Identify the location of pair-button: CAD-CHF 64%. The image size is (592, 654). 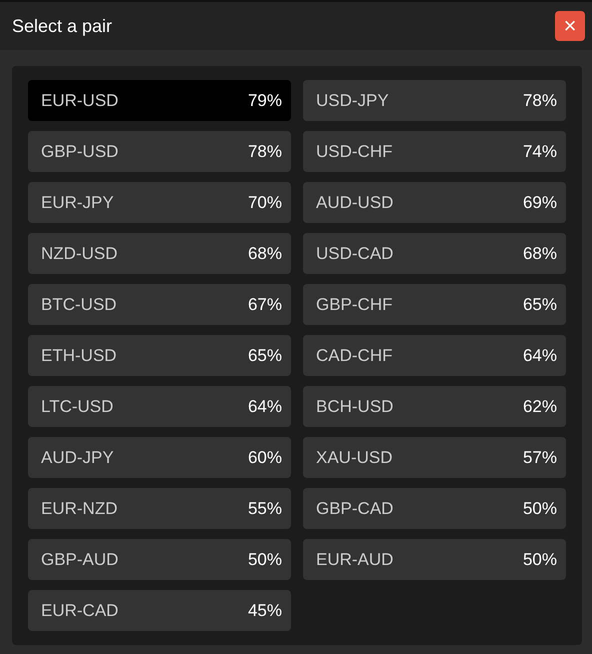
(434, 355).